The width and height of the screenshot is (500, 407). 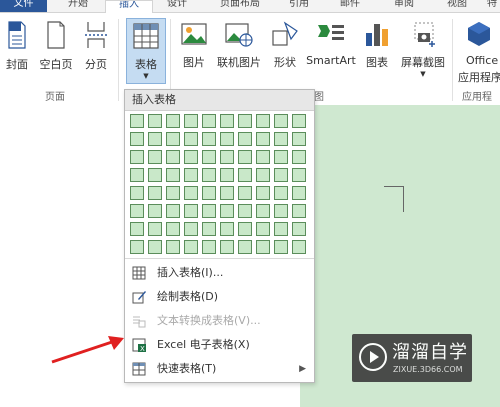 What do you see at coordinates (129, 7) in the screenshot?
I see `tab-insert: 插入` at bounding box center [129, 7].